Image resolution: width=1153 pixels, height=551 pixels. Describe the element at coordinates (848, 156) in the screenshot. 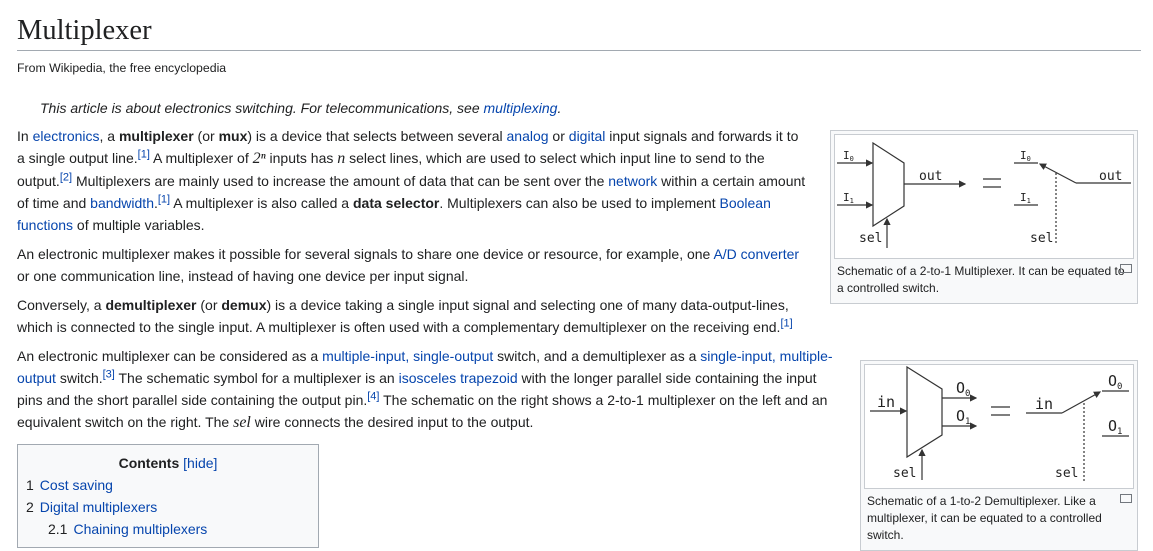

I see `label-i0: I0` at that location.